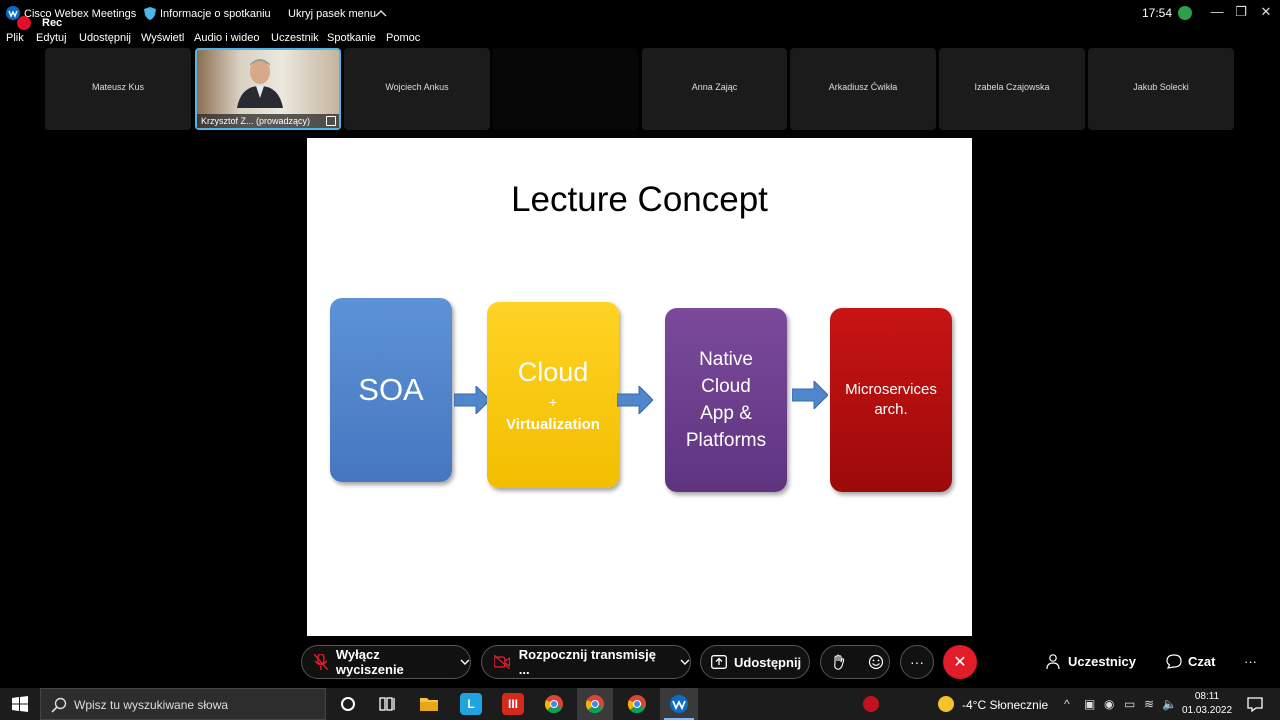  I want to click on participant-tile: Jakub Solecki, so click(1161, 89).